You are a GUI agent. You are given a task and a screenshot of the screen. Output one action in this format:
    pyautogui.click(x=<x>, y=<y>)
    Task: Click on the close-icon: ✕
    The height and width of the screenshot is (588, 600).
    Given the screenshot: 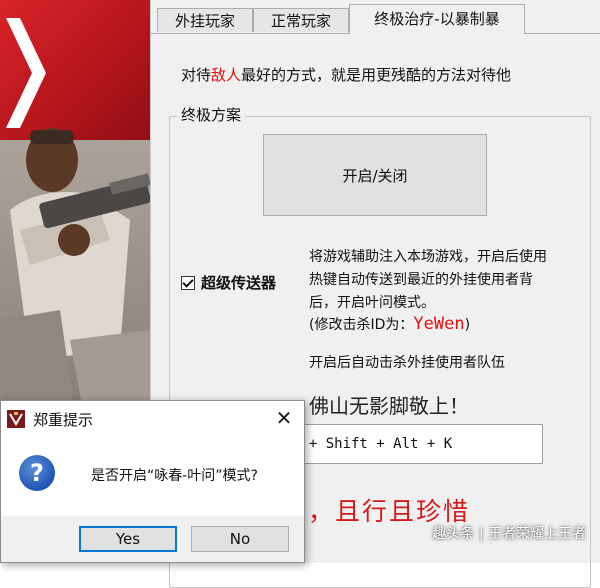 What is the action you would take?
    pyautogui.click(x=284, y=418)
    